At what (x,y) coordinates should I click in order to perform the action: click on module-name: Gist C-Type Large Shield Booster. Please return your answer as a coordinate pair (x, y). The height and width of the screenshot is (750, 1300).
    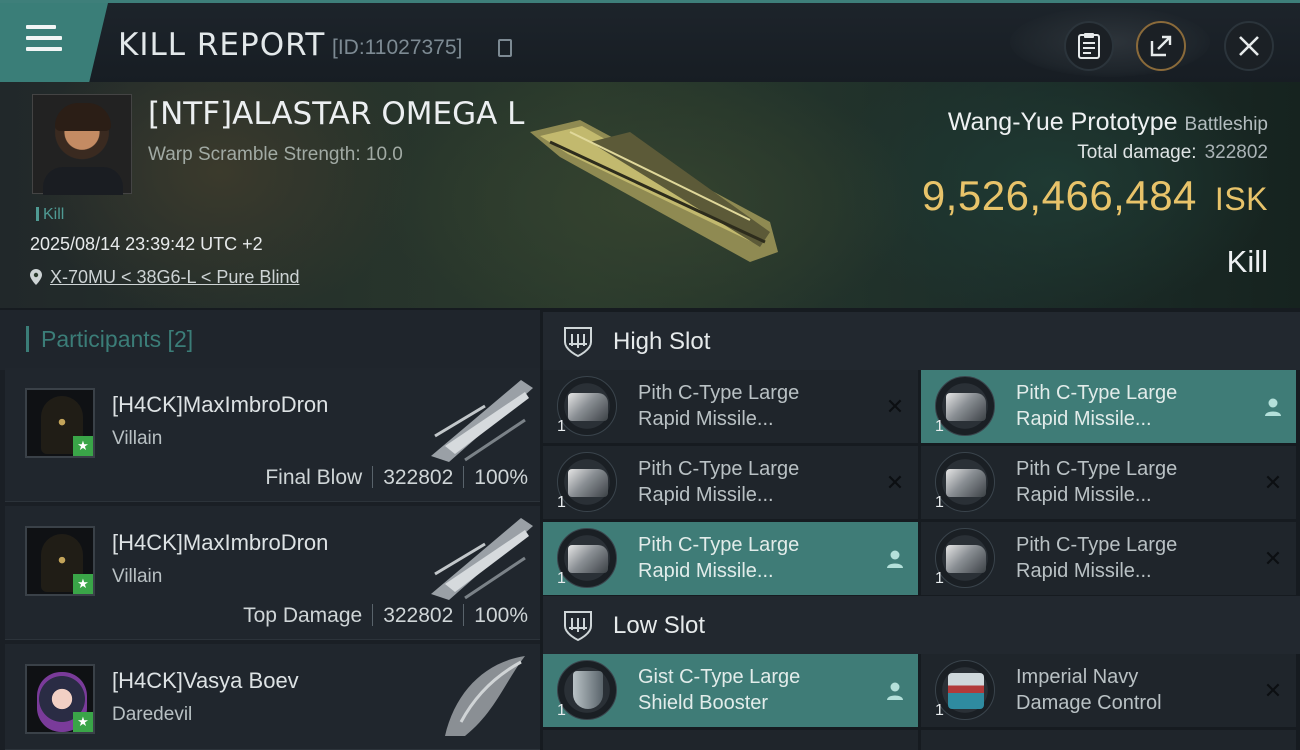
    Looking at the image, I should click on (753, 690).